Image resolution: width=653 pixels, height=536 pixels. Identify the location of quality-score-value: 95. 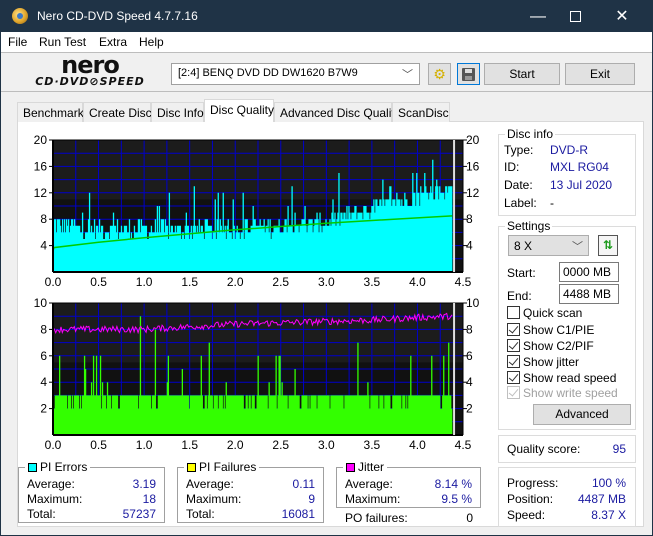
(619, 449).